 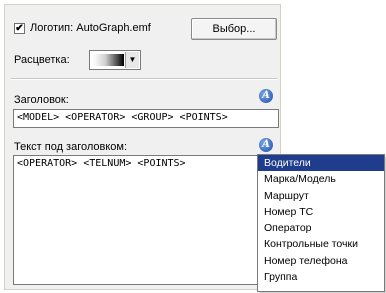 What do you see at coordinates (321, 277) in the screenshot?
I see `menu-item-group: Группа` at bounding box center [321, 277].